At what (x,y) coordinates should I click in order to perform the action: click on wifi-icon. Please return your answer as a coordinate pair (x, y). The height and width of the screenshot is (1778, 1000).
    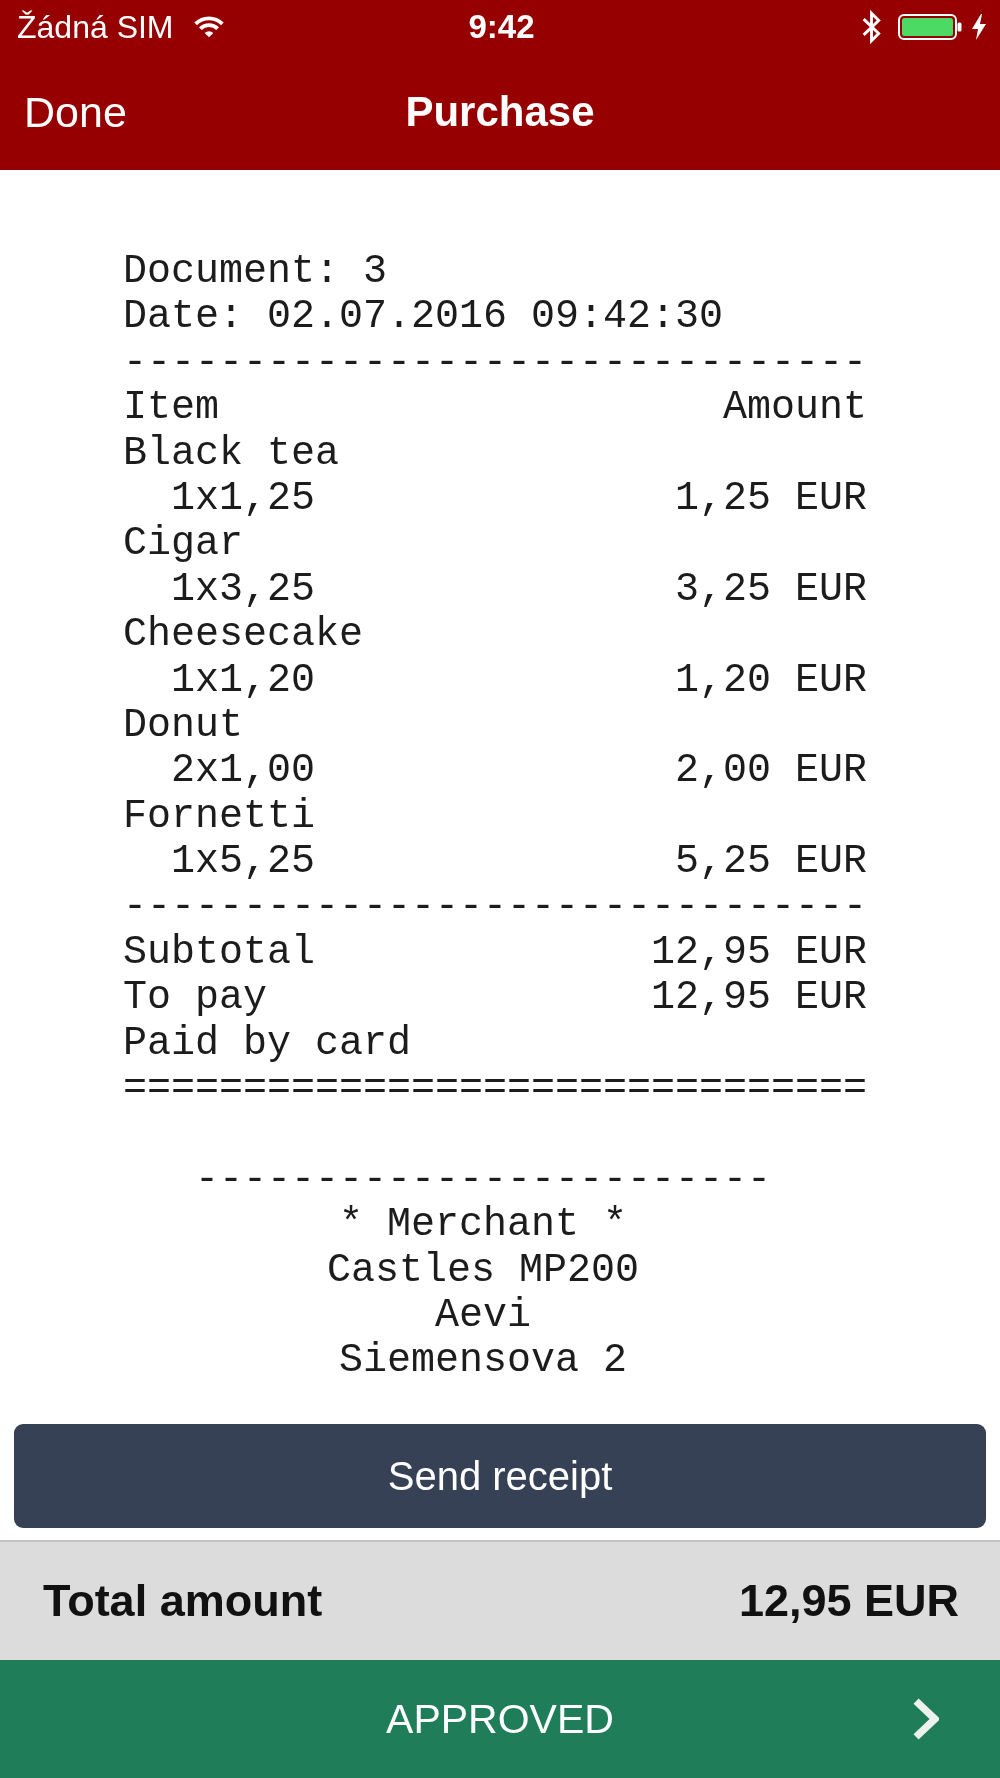
    Looking at the image, I should click on (208, 27).